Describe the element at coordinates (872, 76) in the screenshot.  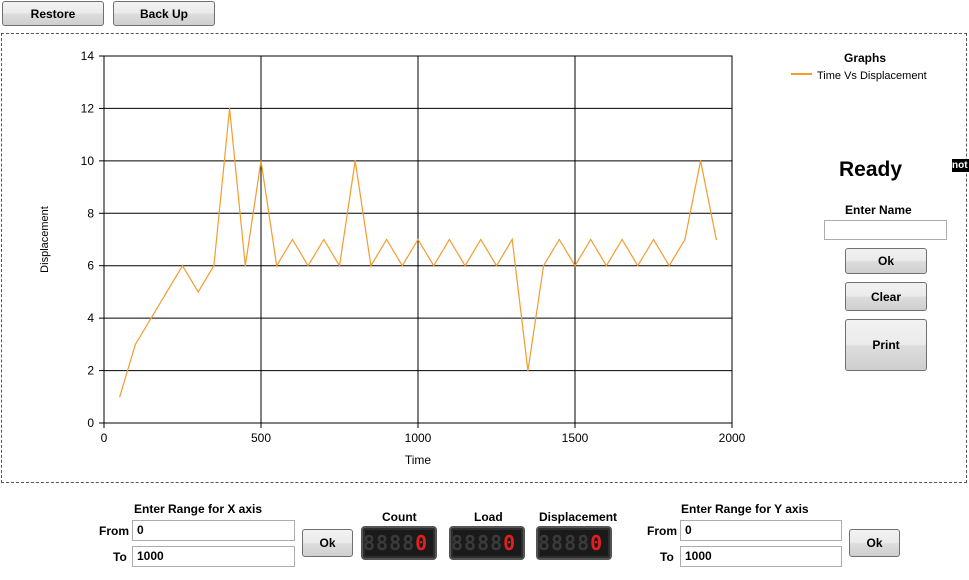
I see `legend-series-label: Time Vs Displacement` at that location.